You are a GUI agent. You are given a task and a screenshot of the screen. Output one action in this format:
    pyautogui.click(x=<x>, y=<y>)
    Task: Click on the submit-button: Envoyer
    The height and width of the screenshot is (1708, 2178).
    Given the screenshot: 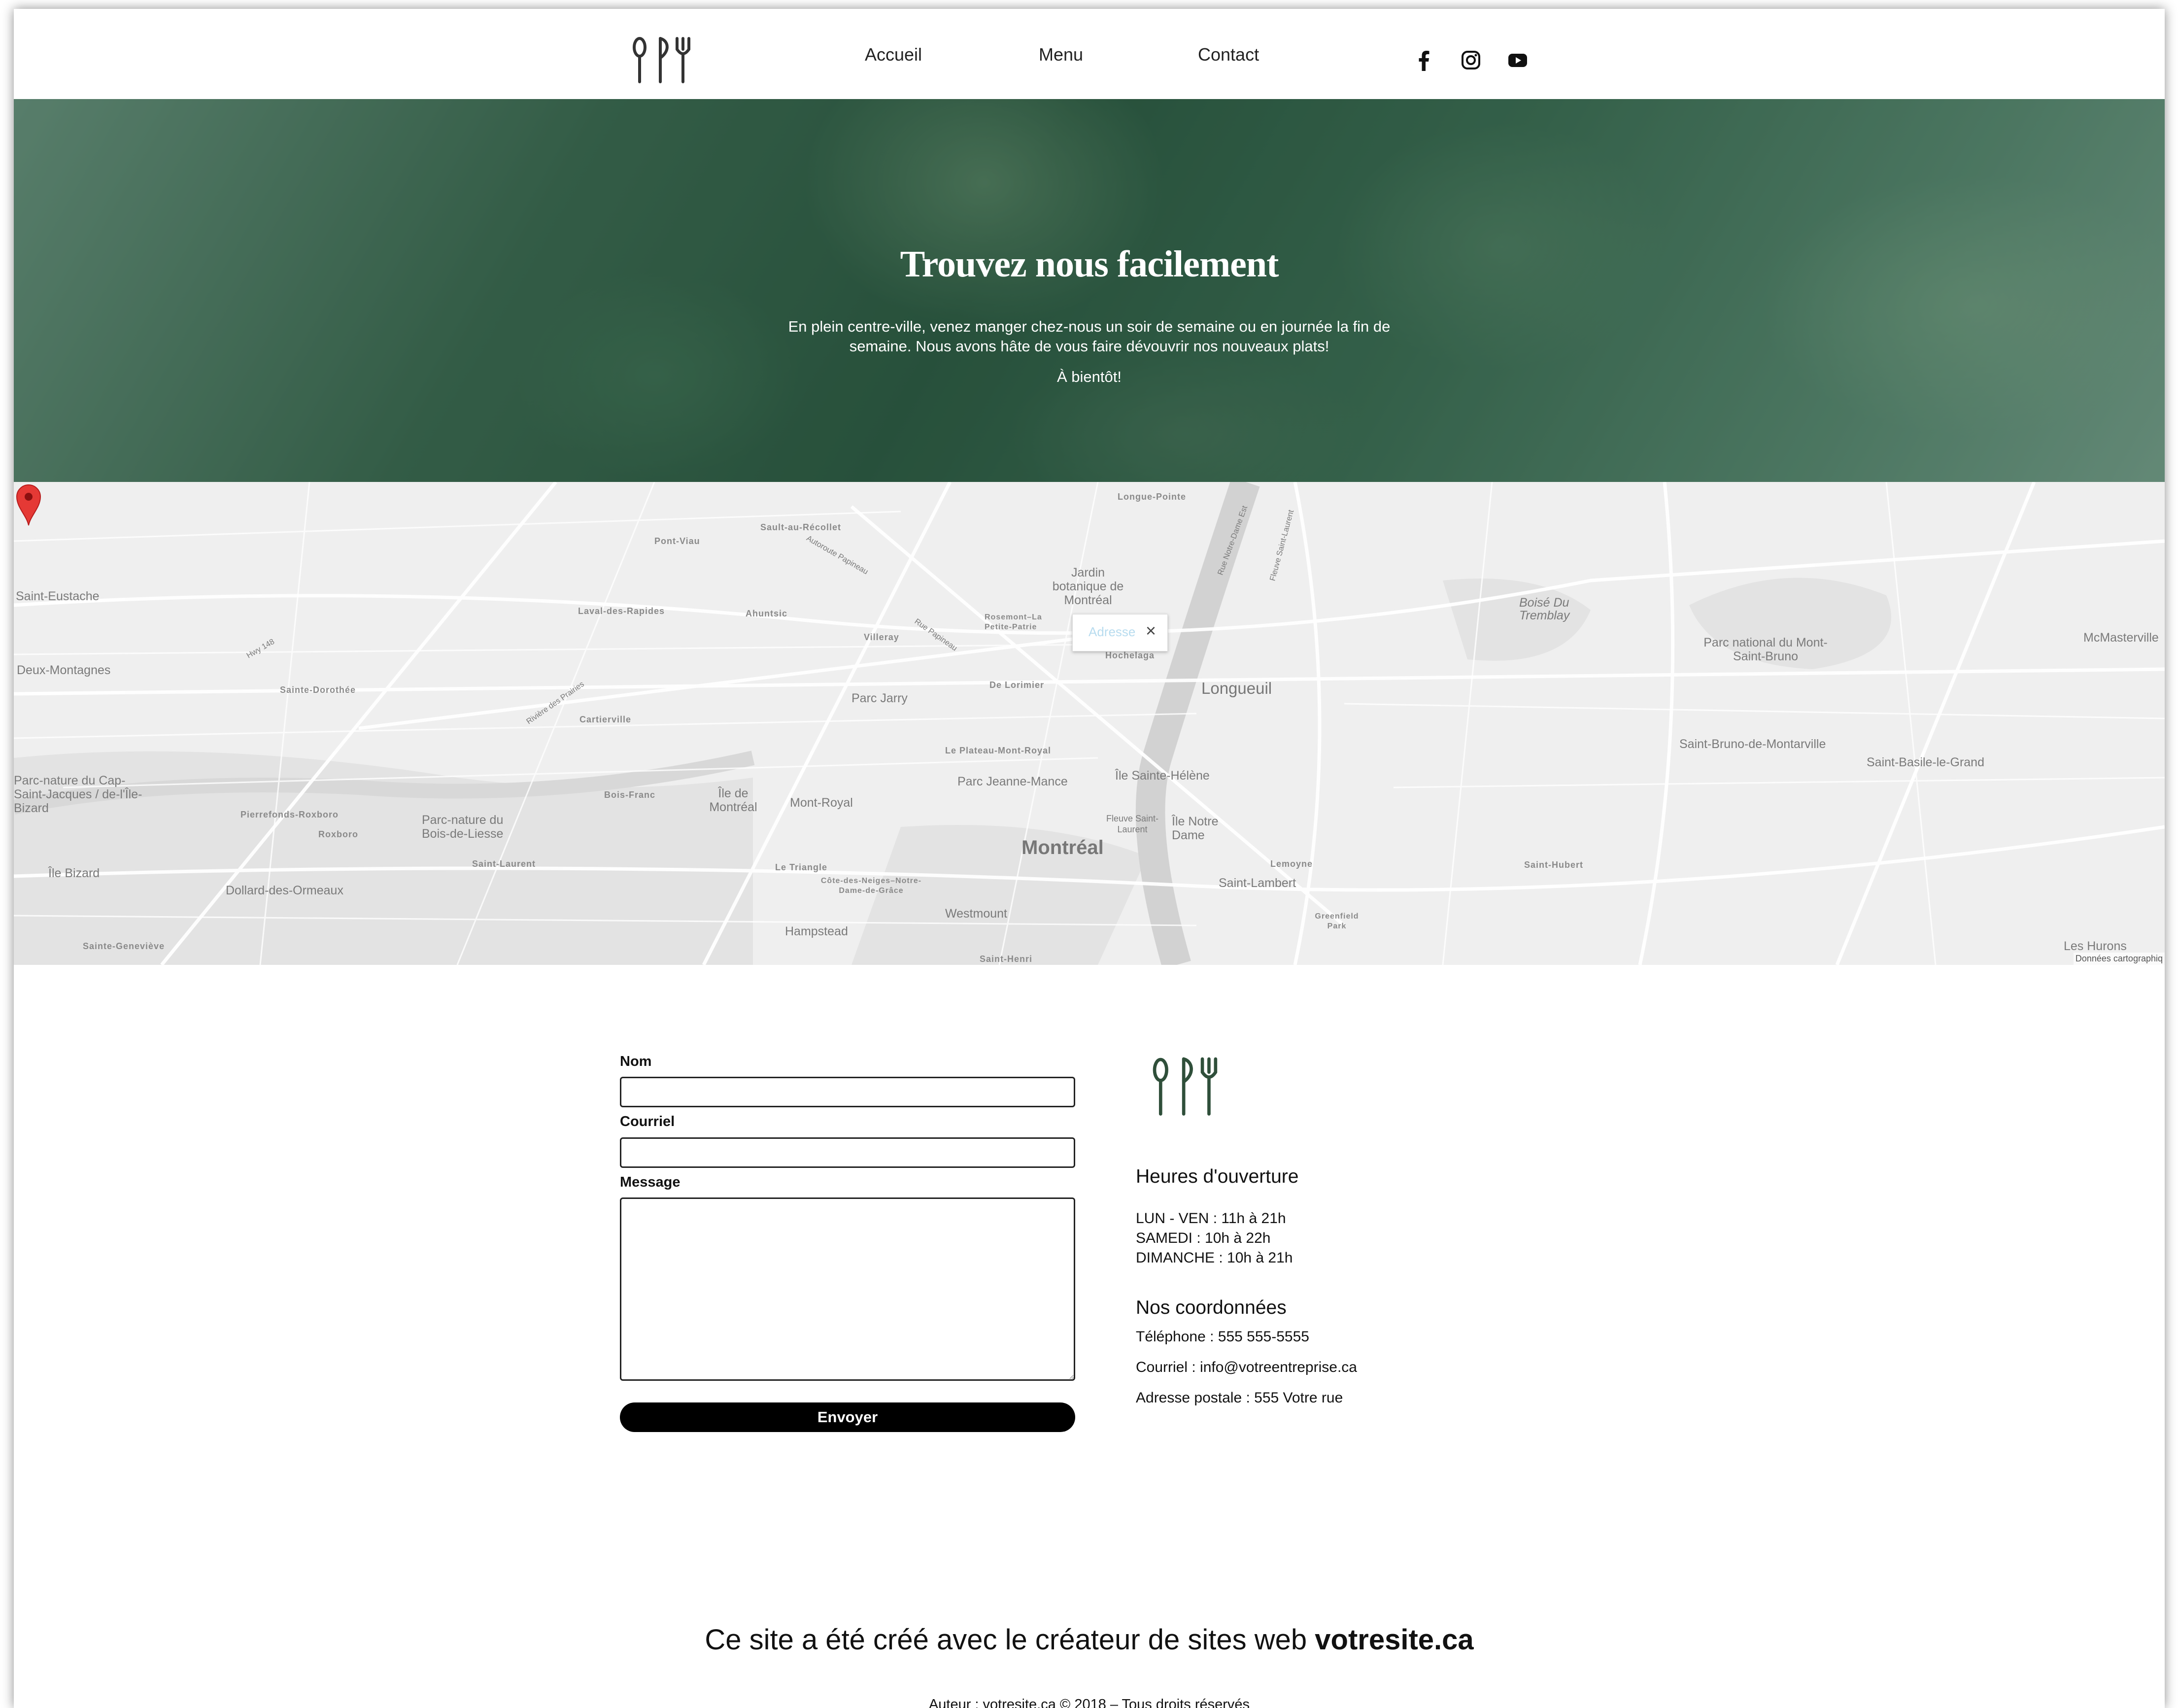 What is the action you would take?
    pyautogui.click(x=848, y=1417)
    